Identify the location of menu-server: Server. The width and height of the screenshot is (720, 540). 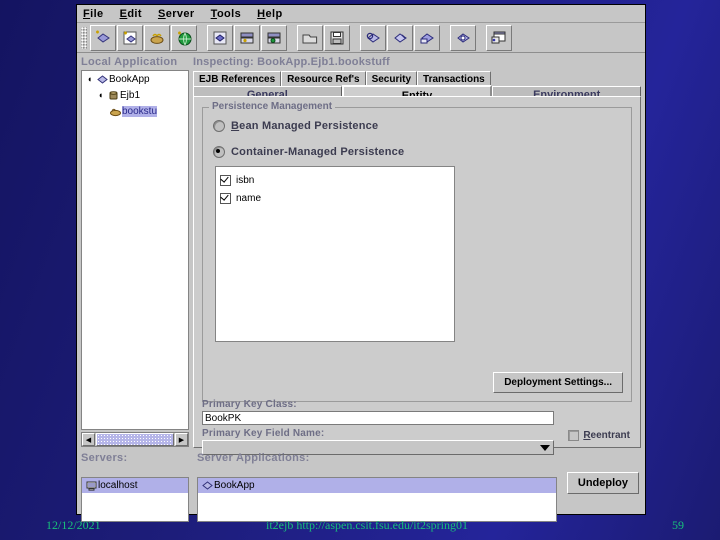
(176, 14).